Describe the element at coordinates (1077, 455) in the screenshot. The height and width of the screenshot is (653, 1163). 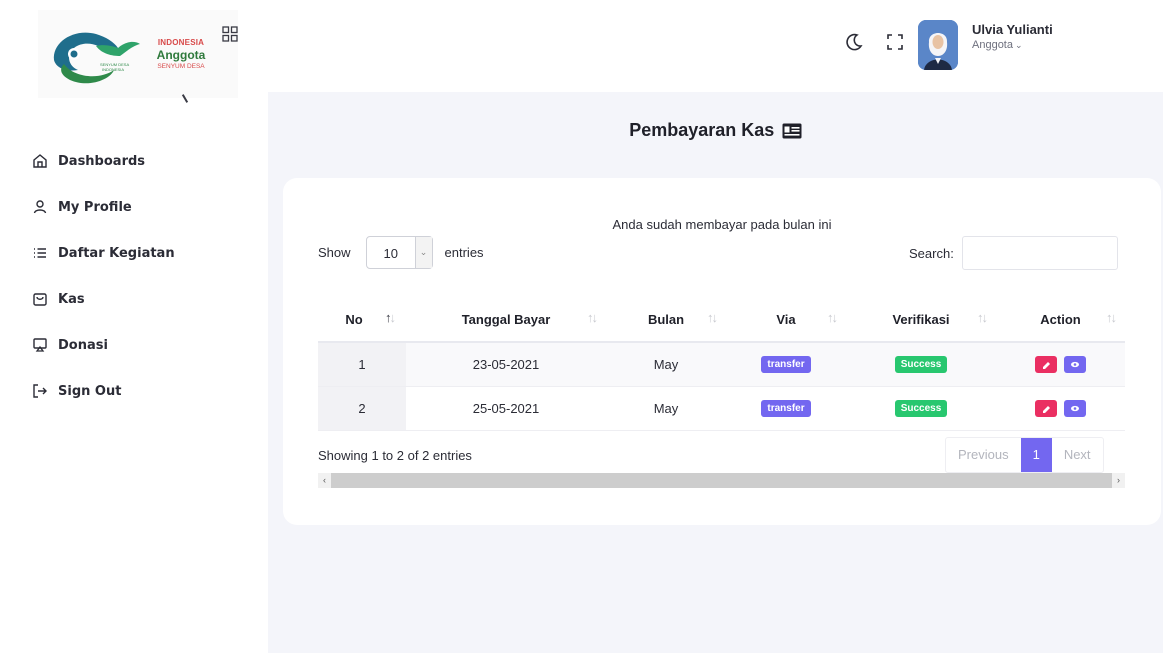
I see `next-button: Next` at that location.